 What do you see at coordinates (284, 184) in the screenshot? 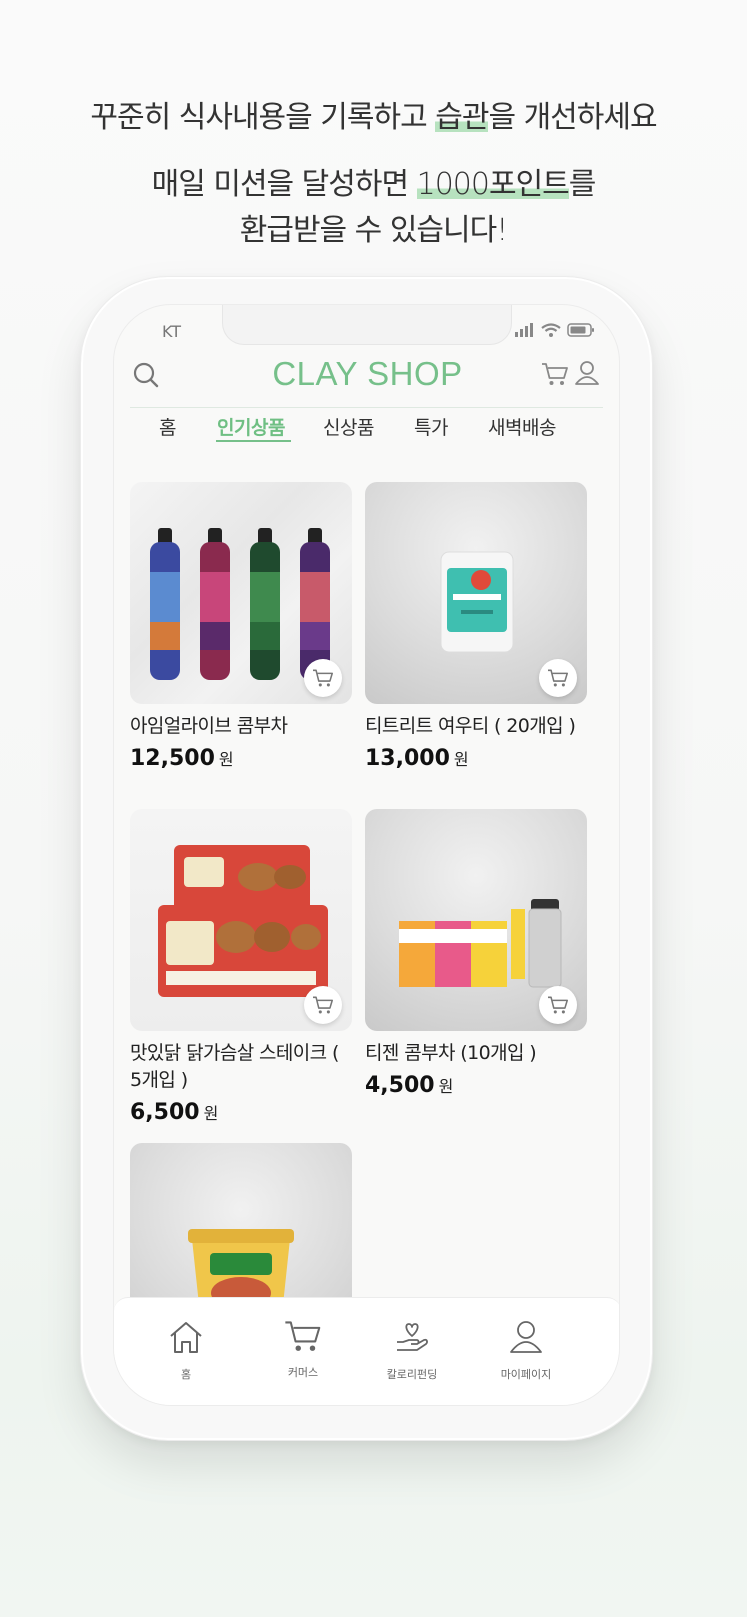
I see `promo-line2-pre: 매일 미션을 달성하면` at bounding box center [284, 184].